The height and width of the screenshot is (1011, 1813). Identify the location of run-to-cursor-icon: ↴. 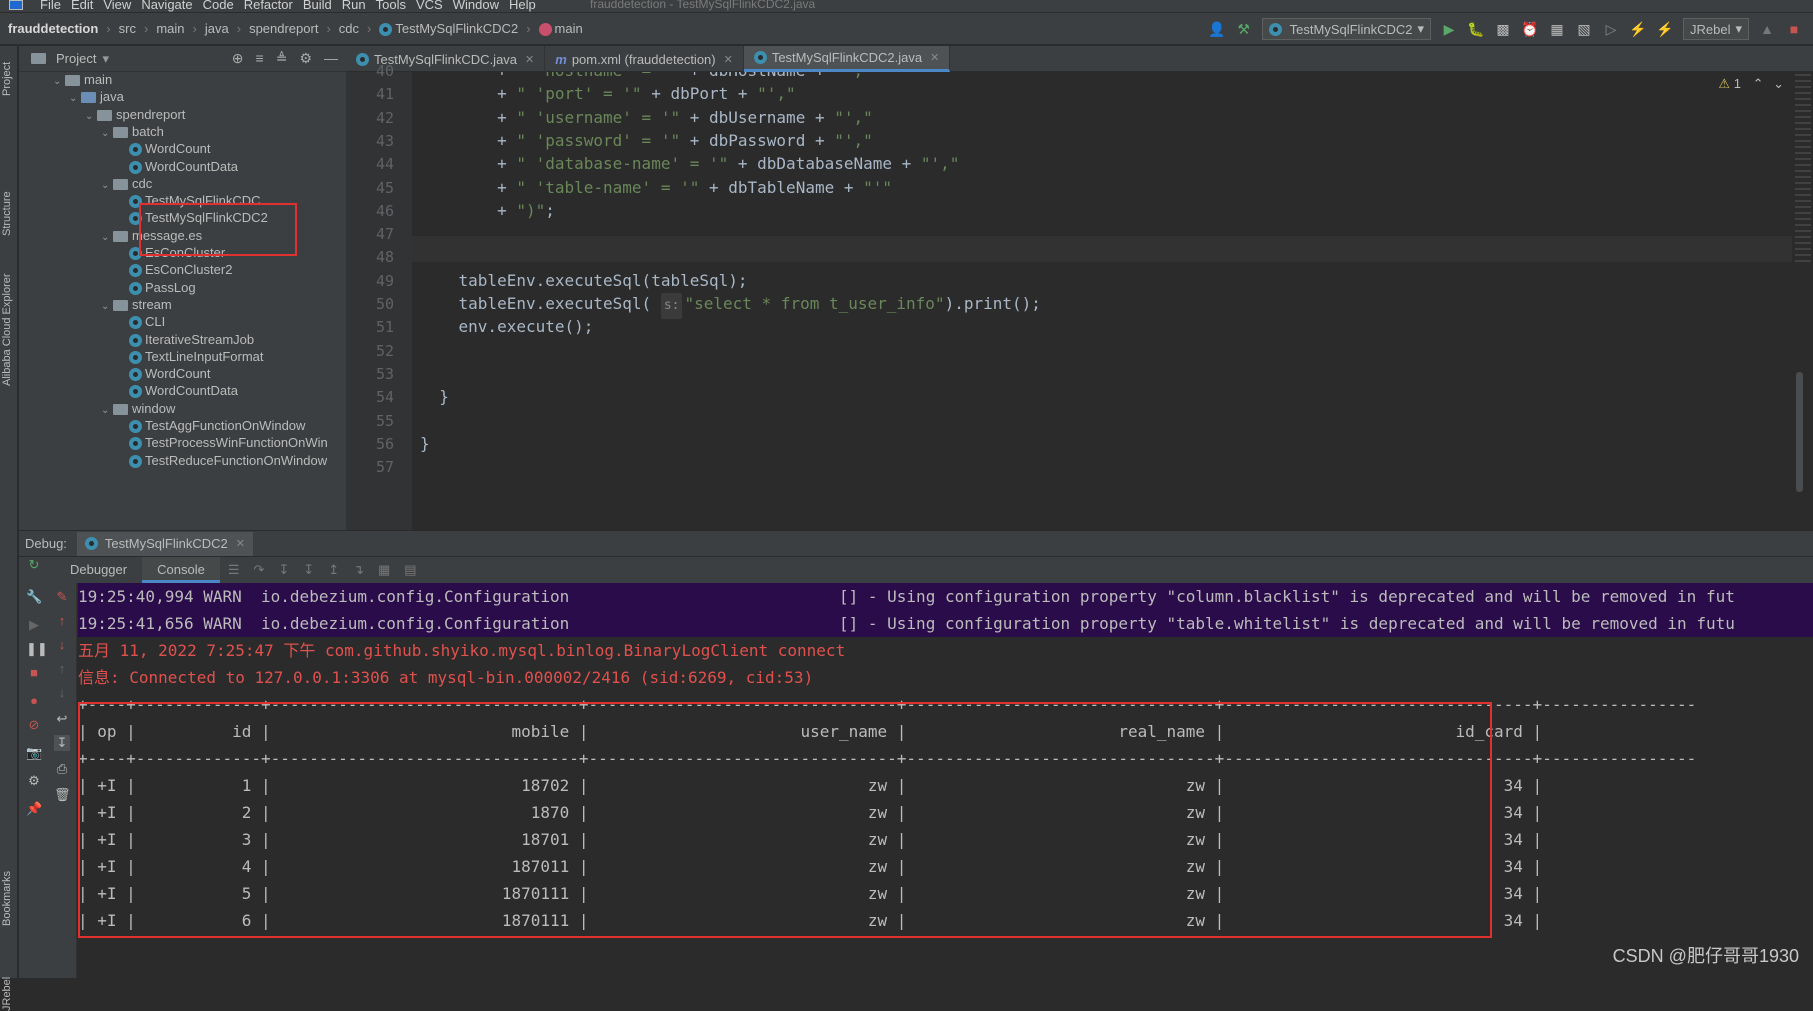
(358, 570).